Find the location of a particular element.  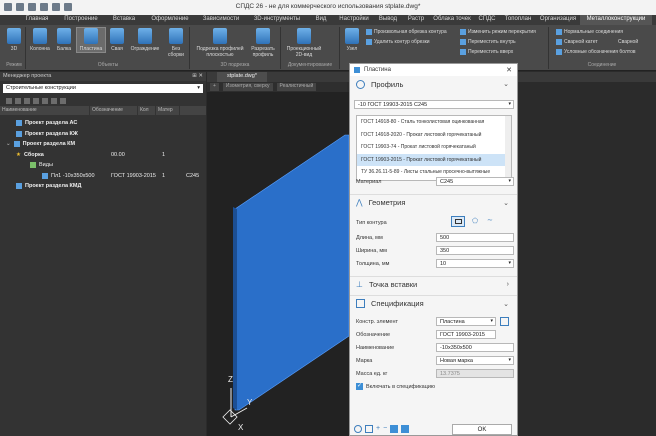

tab-view: Вид is located at coordinates (321, 20).